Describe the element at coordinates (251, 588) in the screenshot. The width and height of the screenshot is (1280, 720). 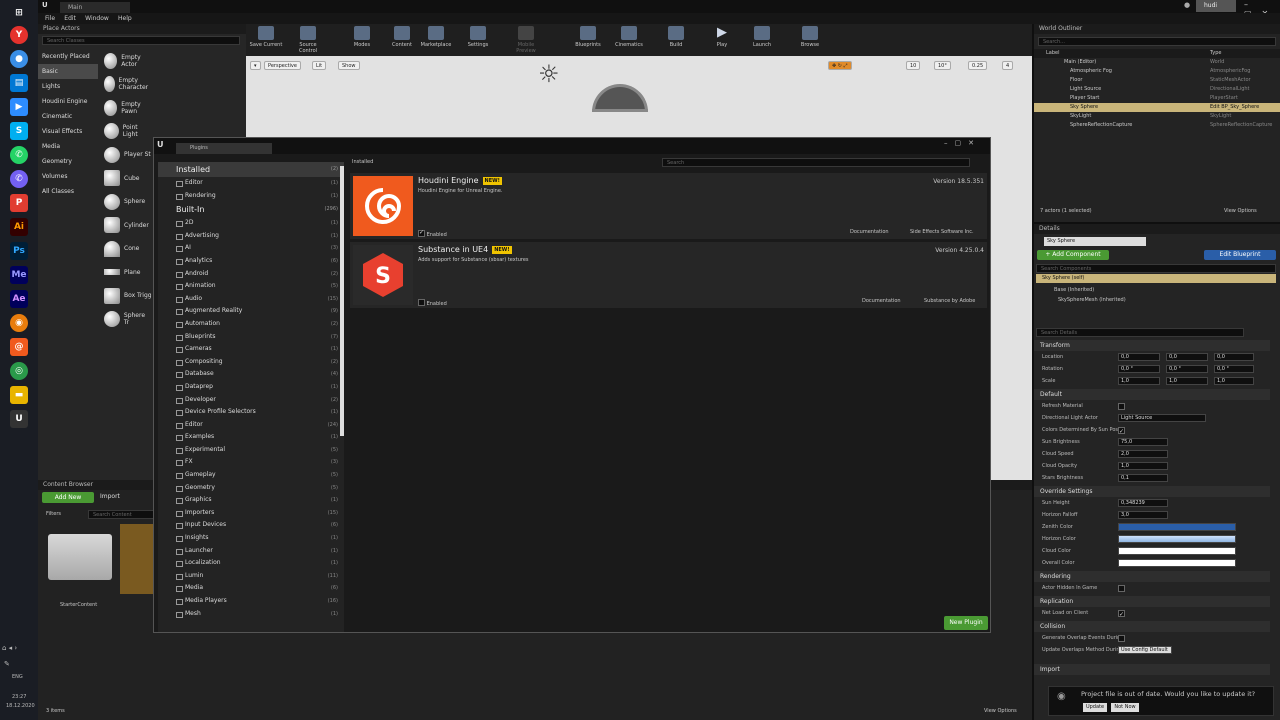
I see `plugin-category-item: Media (6)` at that location.